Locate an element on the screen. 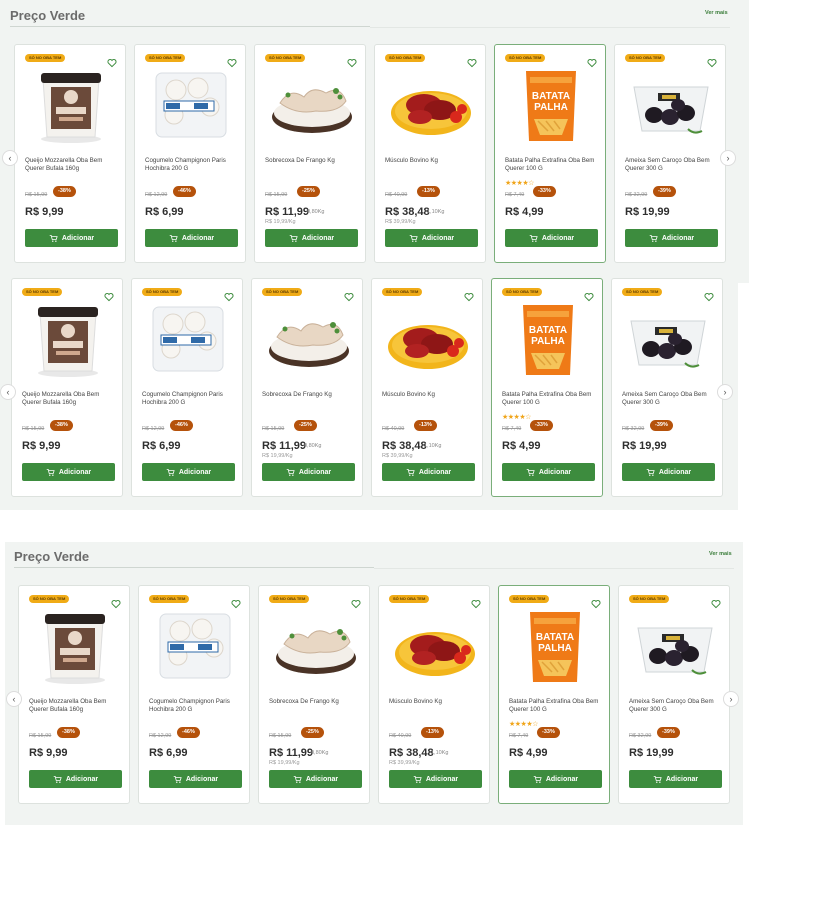 Image resolution: width=819 pixels, height=898 pixels. cart-icon is located at coordinates (57, 779).